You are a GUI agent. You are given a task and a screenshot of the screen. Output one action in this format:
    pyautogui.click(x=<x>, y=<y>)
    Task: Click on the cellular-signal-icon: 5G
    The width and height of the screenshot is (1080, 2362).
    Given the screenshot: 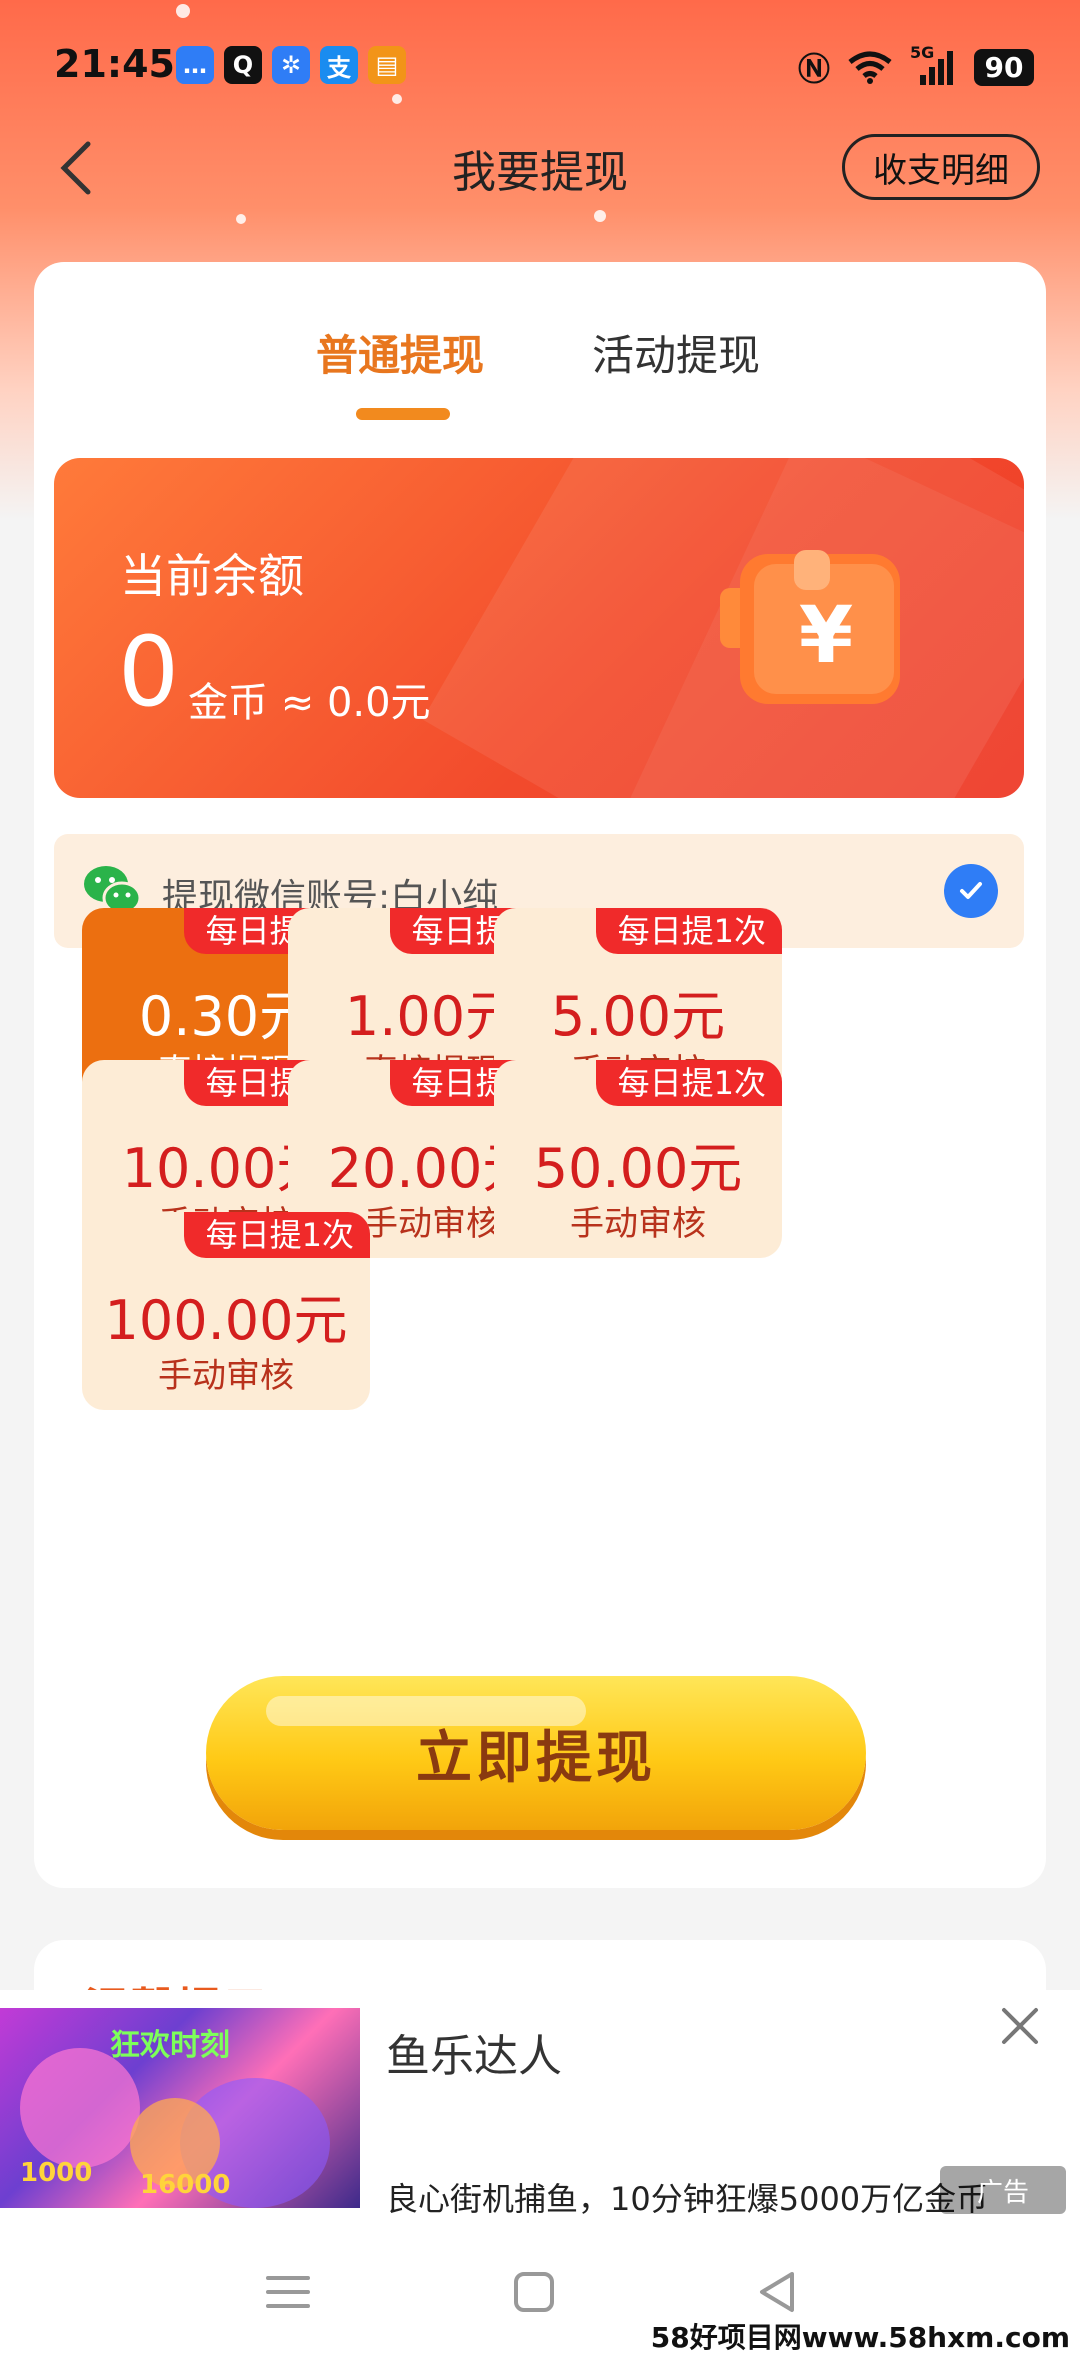 What is the action you would take?
    pyautogui.click(x=933, y=64)
    